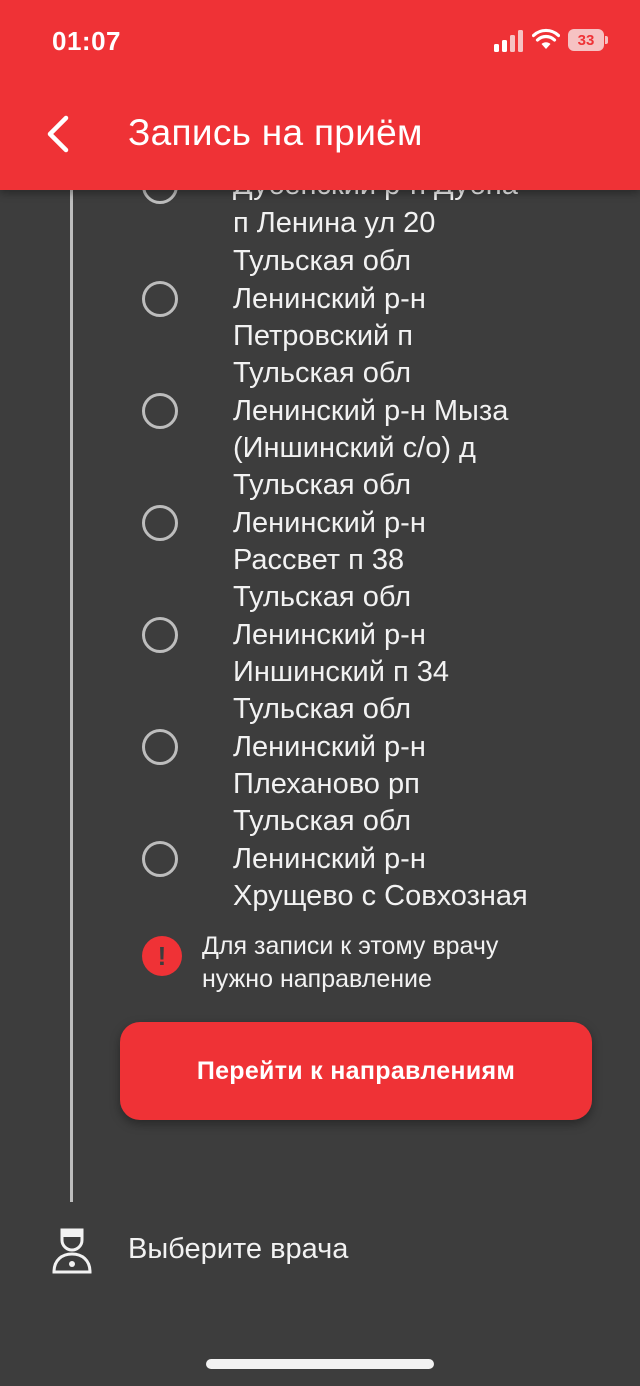 This screenshot has width=640, height=1386. What do you see at coordinates (329, 522) in the screenshot?
I see `address-text: Тульская обл Ленинский р-н Рассвет п 38` at bounding box center [329, 522].